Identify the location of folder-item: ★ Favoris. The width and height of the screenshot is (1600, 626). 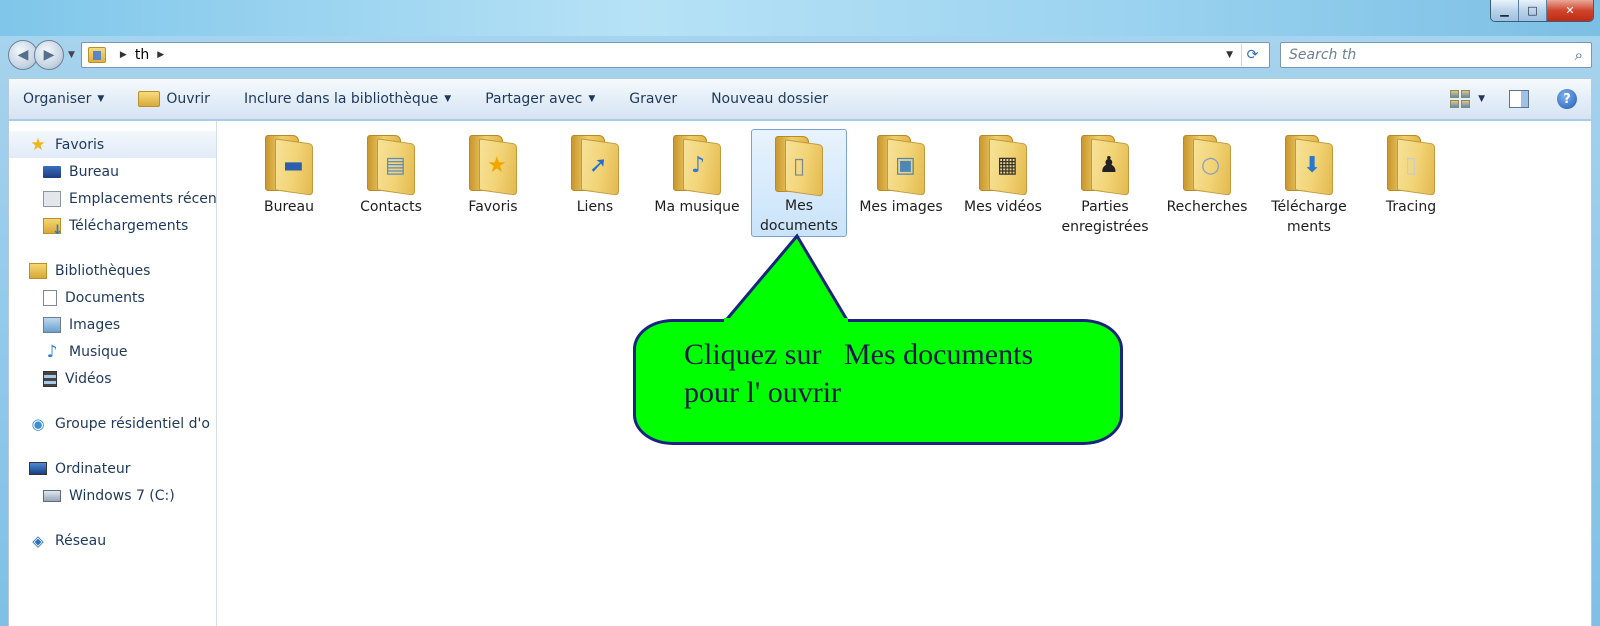
(493, 183).